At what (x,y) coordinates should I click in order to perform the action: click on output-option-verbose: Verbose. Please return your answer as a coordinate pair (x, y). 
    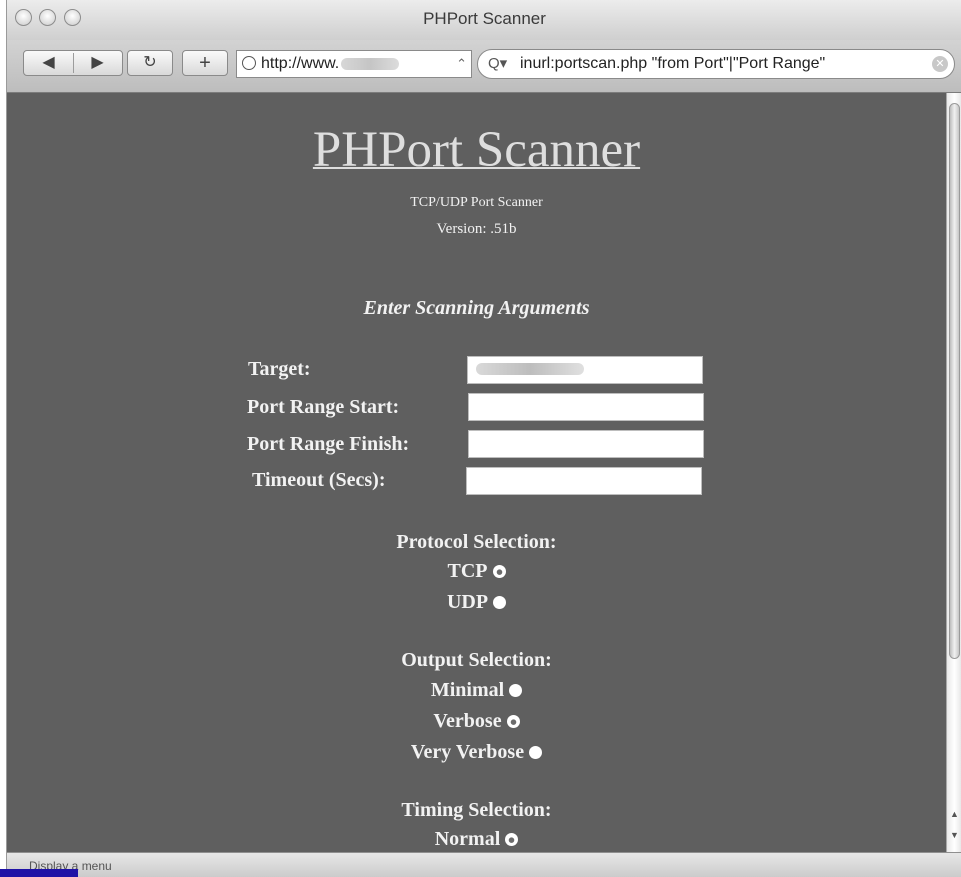
    Looking at the image, I should click on (476, 721).